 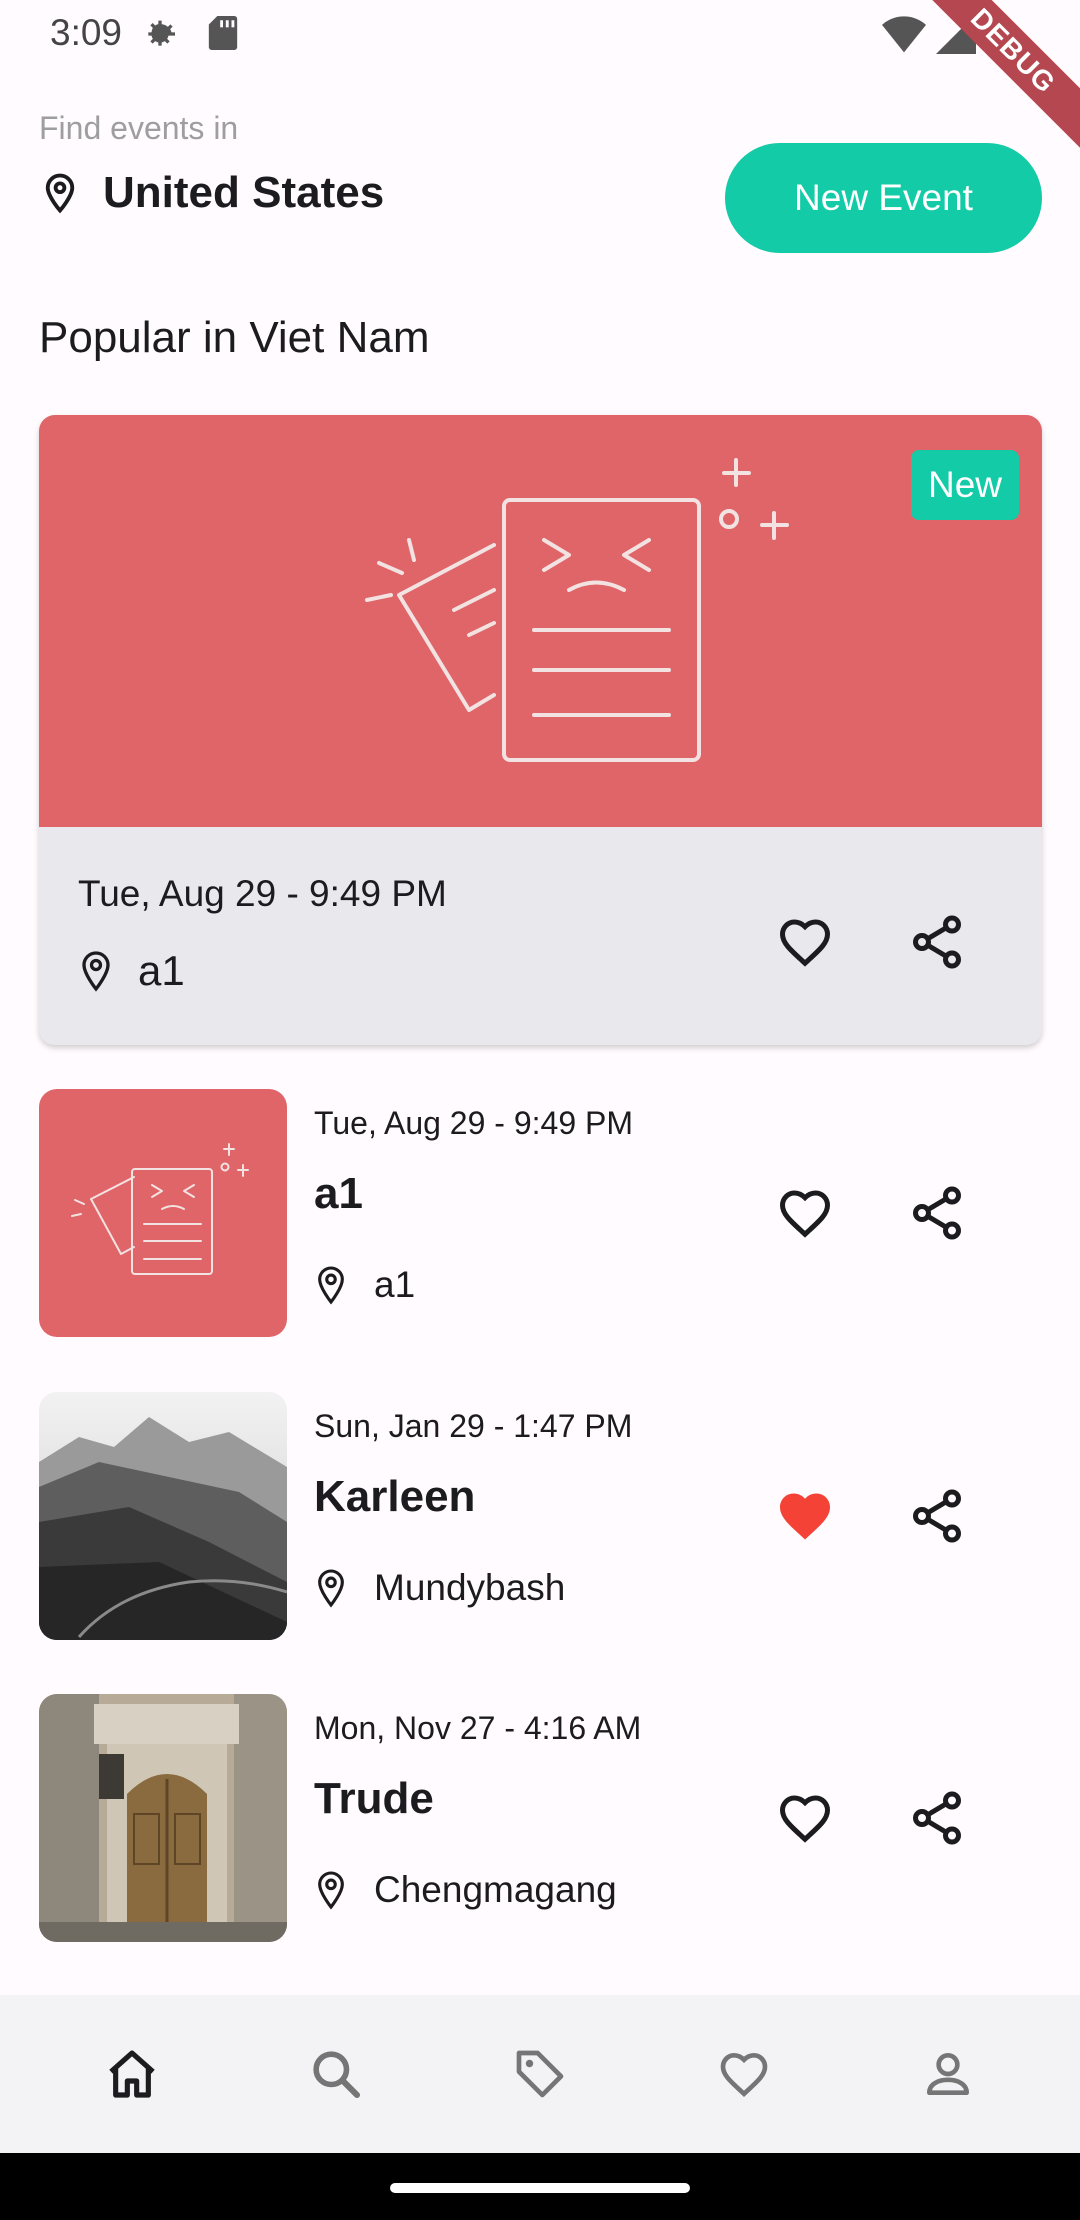 I want to click on event-list-item: Sun, Jan 29 - 1:47 PM Karleen Mundybash, so click(x=540, y=1516).